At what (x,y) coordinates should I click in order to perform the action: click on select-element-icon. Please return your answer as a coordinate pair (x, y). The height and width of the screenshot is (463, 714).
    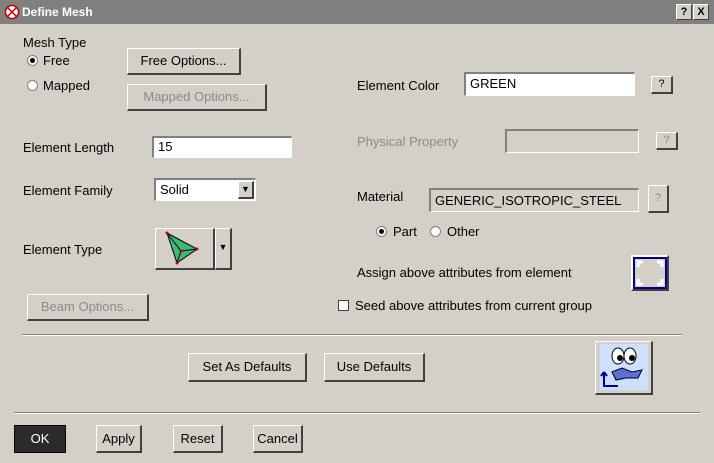
    Looking at the image, I should click on (650, 273).